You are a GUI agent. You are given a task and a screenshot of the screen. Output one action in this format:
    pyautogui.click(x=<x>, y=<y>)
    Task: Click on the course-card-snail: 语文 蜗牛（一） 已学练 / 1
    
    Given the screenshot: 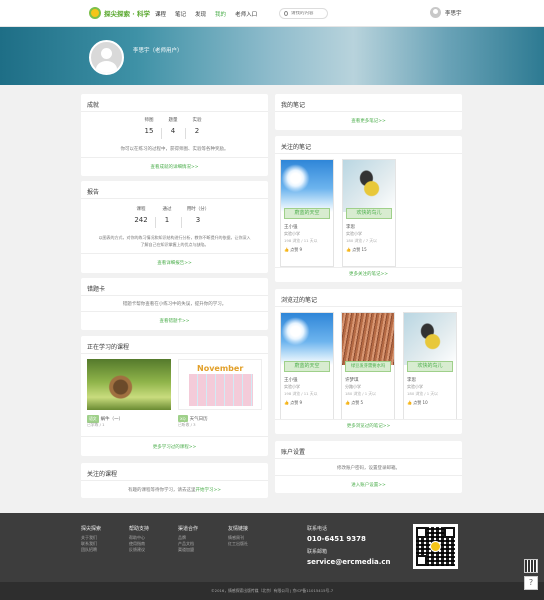 What is the action you would take?
    pyautogui.click(x=129, y=393)
    